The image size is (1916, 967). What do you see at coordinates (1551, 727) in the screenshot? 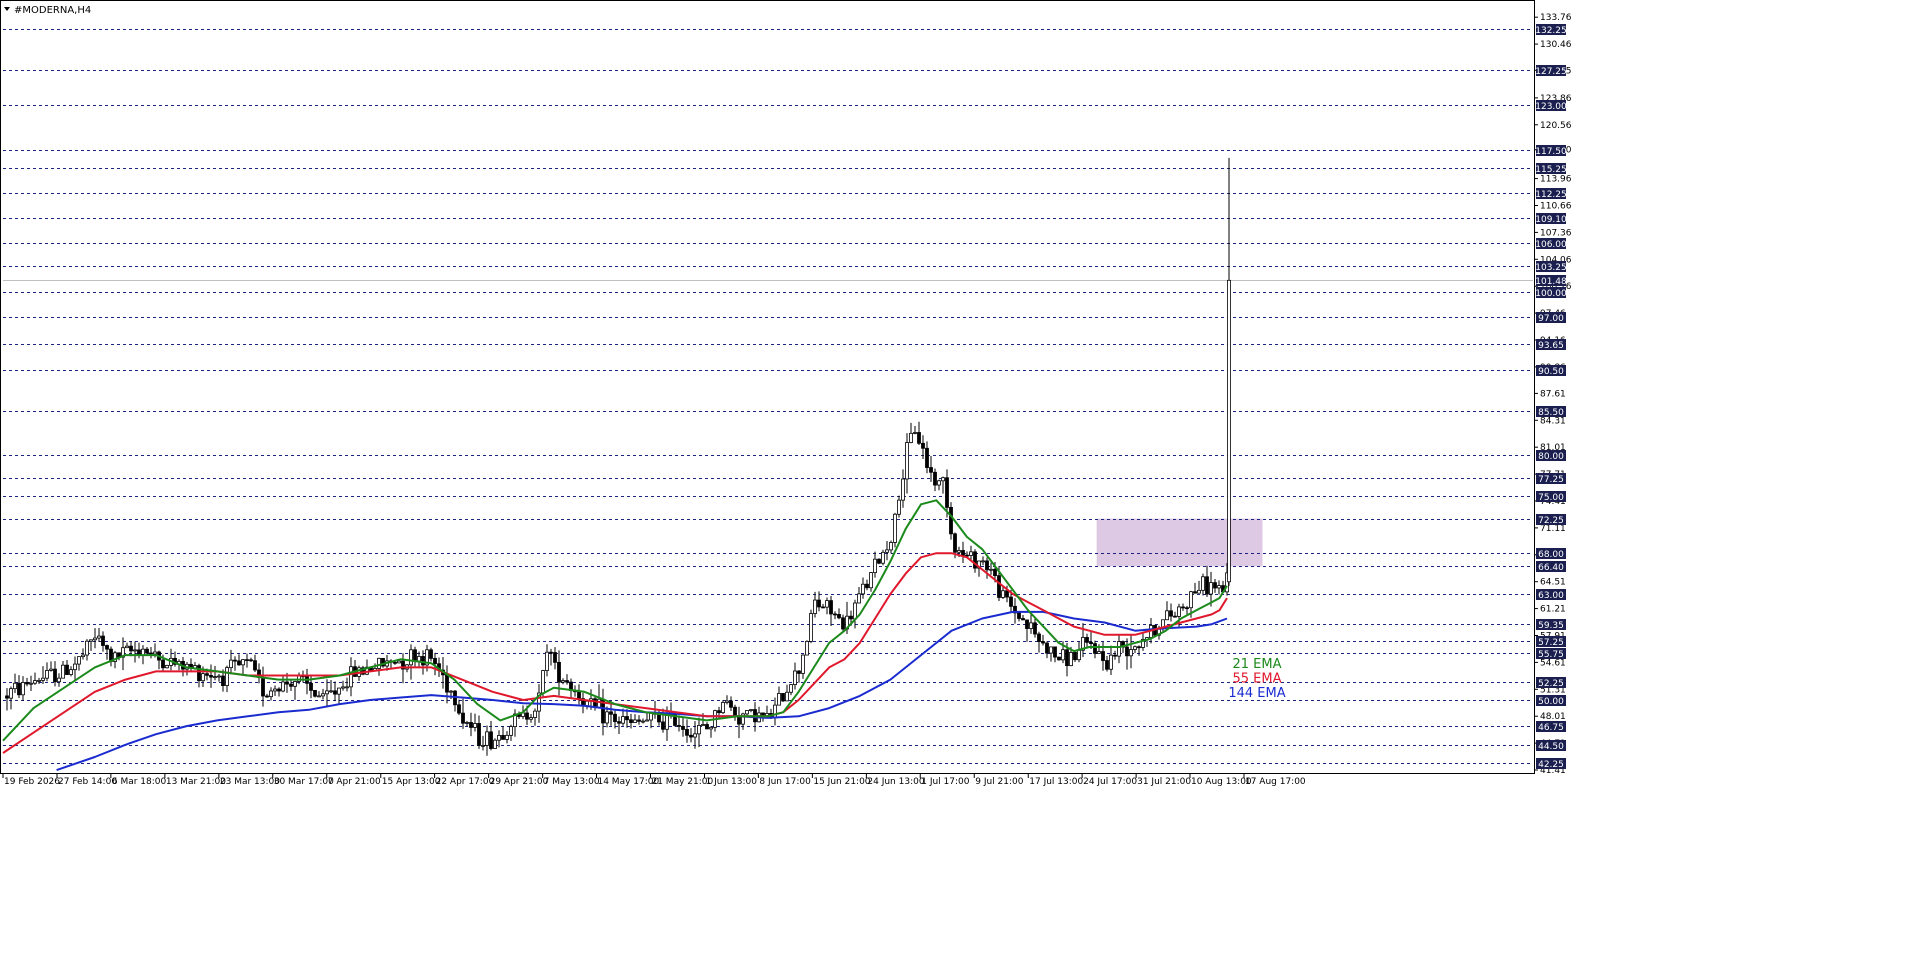
I see `level-price-label: 46.75` at bounding box center [1551, 727].